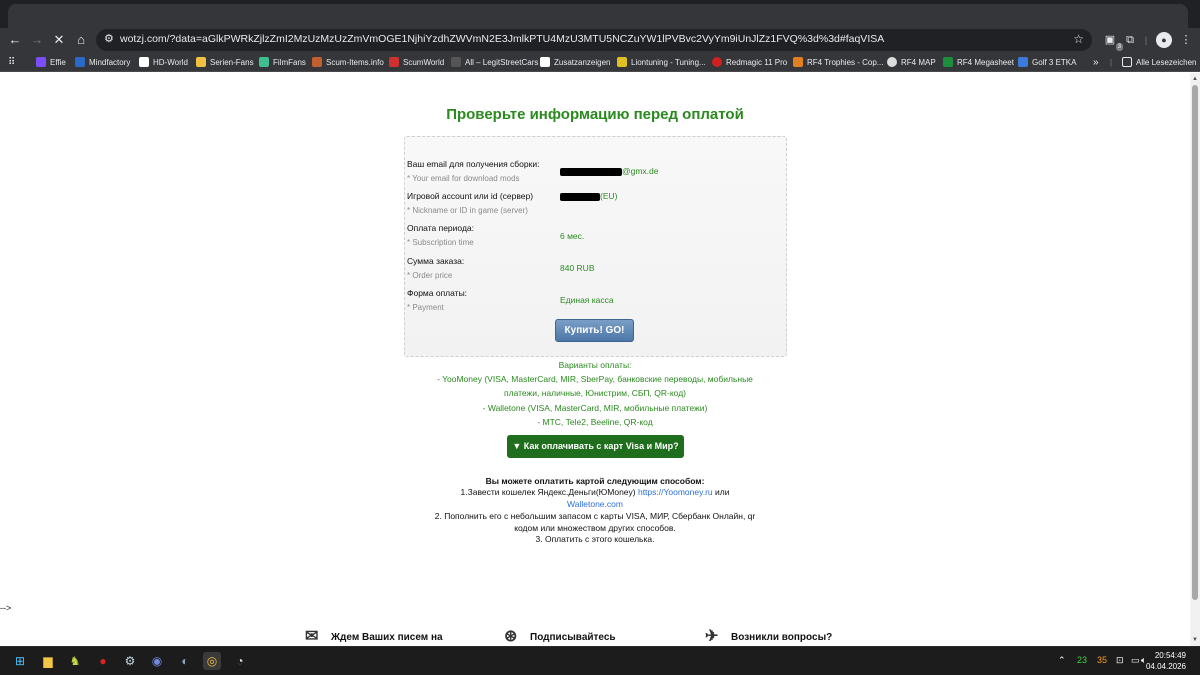  Describe the element at coordinates (575, 62) in the screenshot. I see `bookmark-zusatzanzeigen: Zusatzanzeigen` at that location.